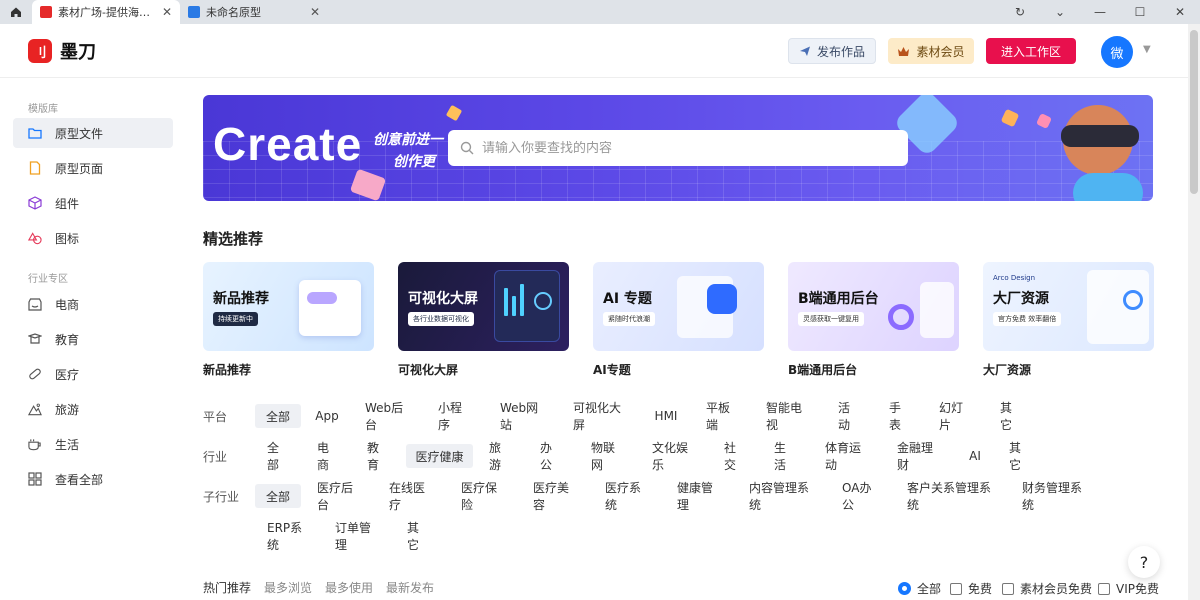 Image resolution: width=1200 pixels, height=600 pixels. I want to click on sort-tab-hot: 热门推荐, so click(227, 587).